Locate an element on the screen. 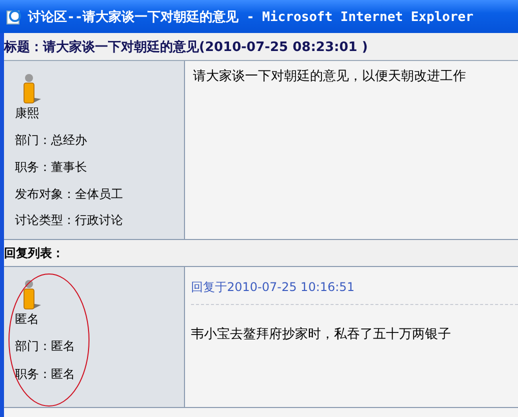  author-detail: 部门：匿名 is located at coordinates (45, 346).